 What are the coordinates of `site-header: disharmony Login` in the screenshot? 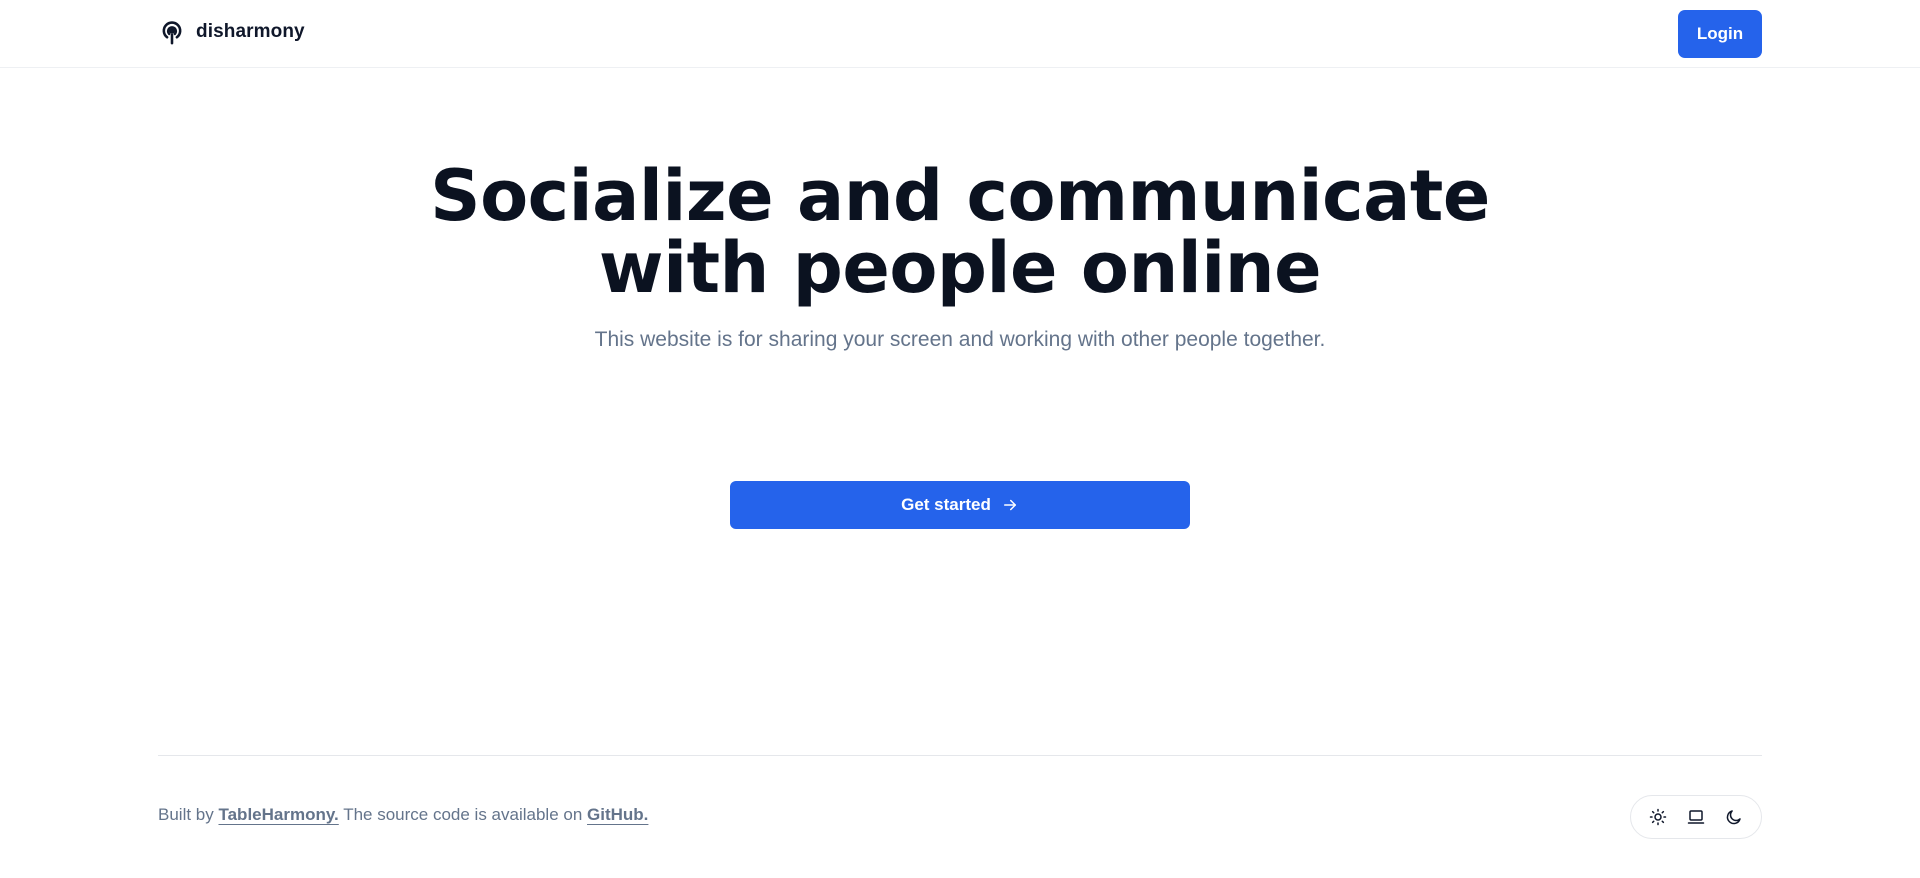 It's located at (960, 34).